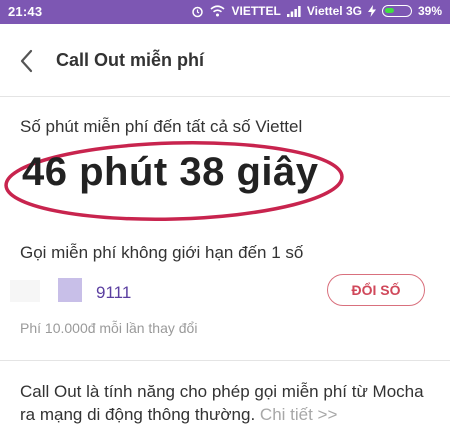 The image size is (450, 439). I want to click on carrier-1: VIETTEL, so click(256, 11).